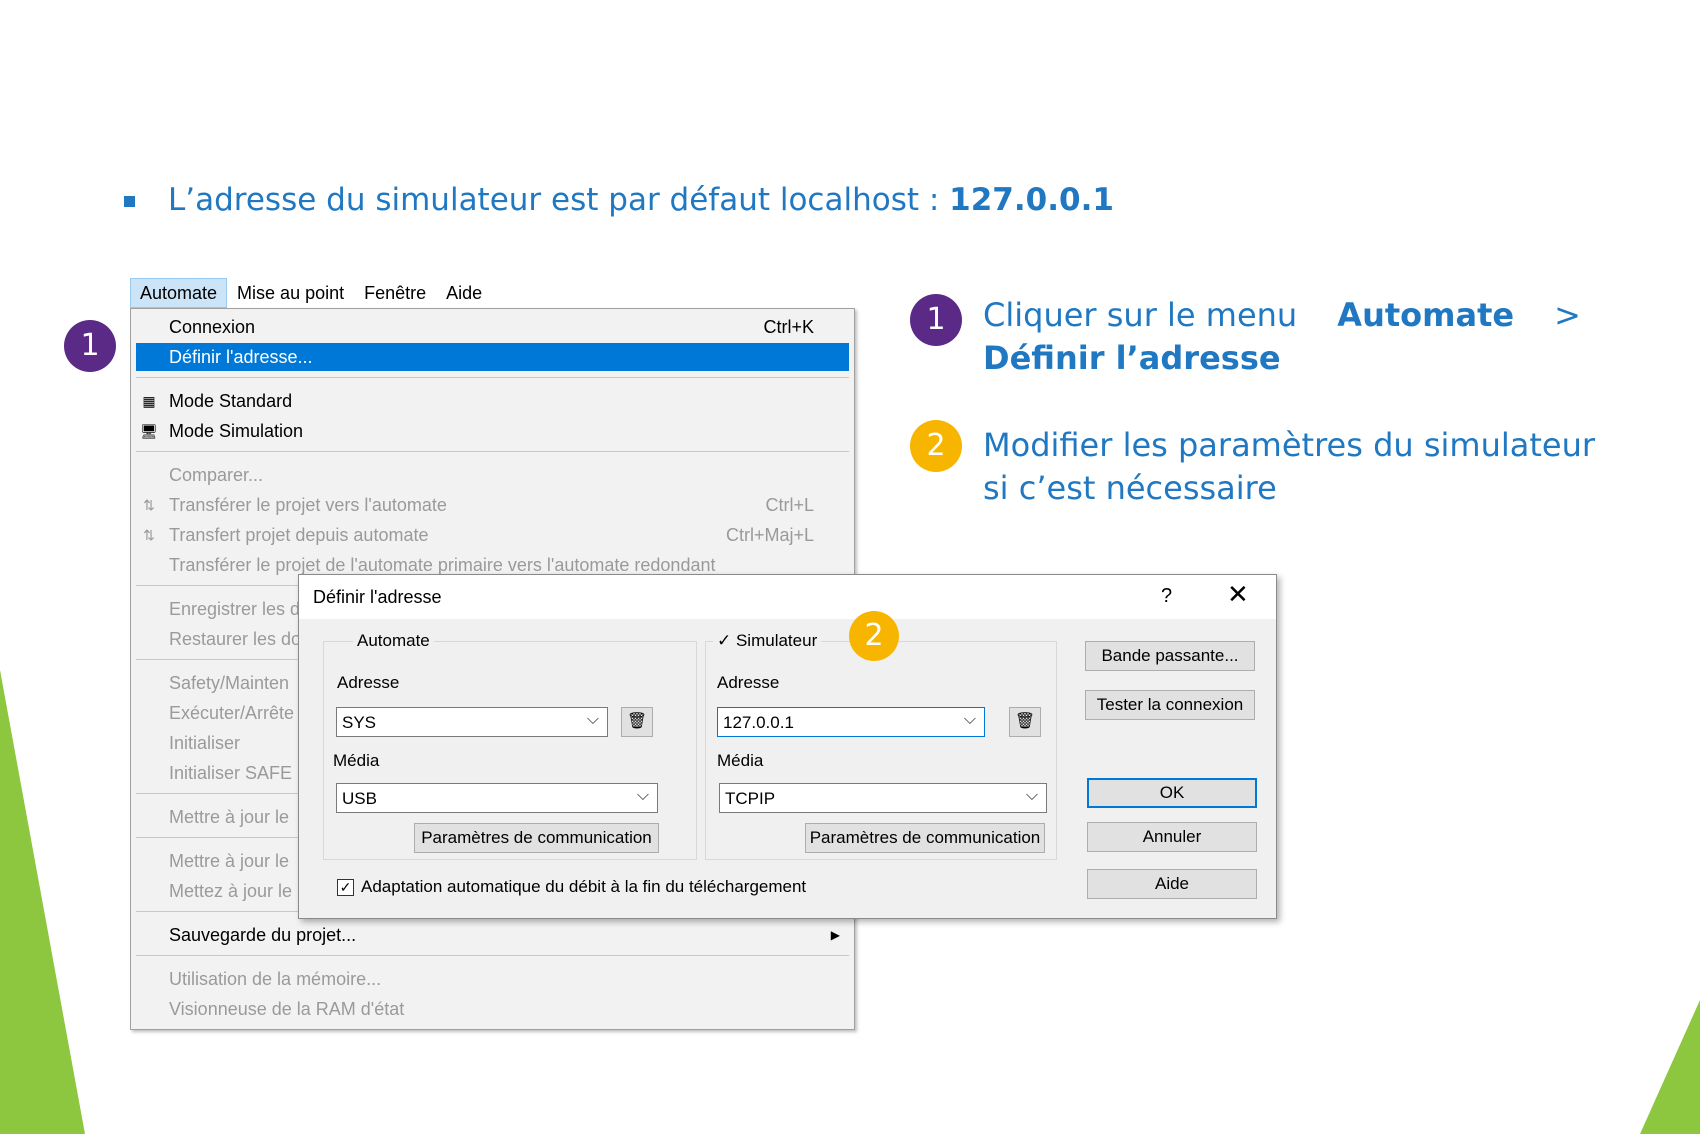 This screenshot has height=1134, width=1700. What do you see at coordinates (290, 293) in the screenshot?
I see `menu-mise-au-point: Mise au point` at bounding box center [290, 293].